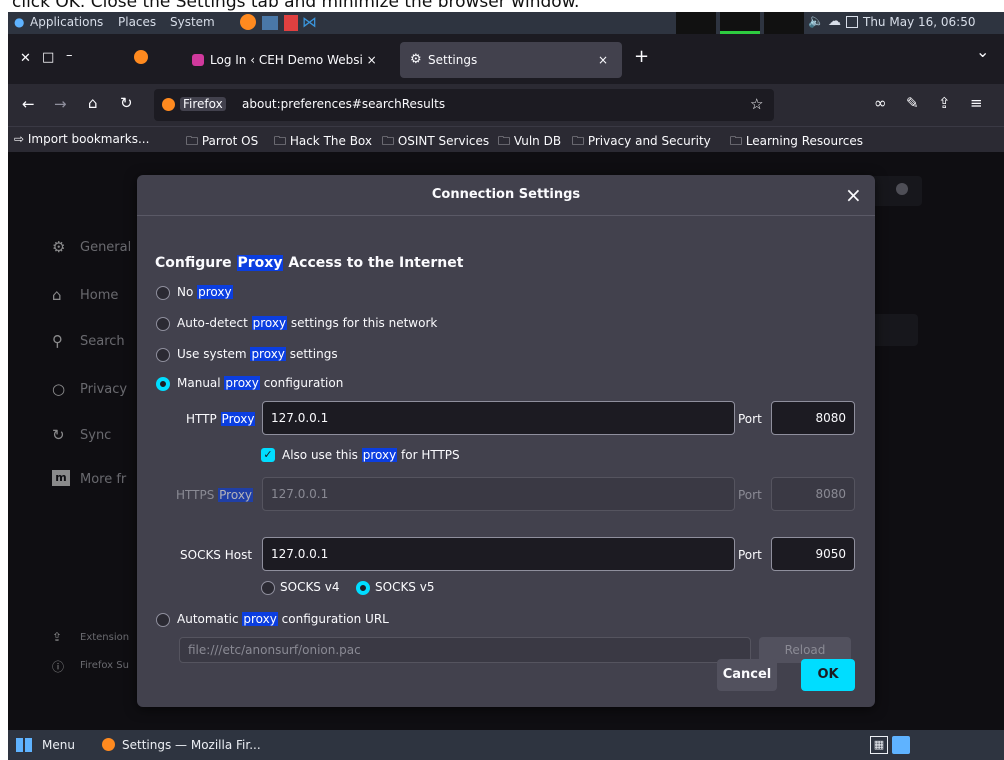 This screenshot has height=760, width=1004. What do you see at coordinates (203, 104) in the screenshot?
I see `identity-label: Firefox` at bounding box center [203, 104].